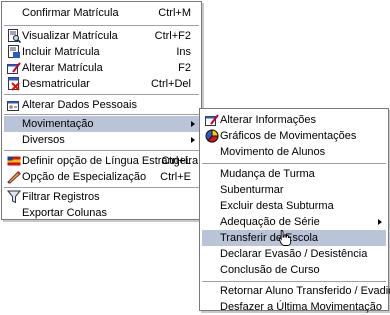 The width and height of the screenshot is (390, 315). I want to click on menu-item-label: Incluir Matrícula, so click(61, 52).